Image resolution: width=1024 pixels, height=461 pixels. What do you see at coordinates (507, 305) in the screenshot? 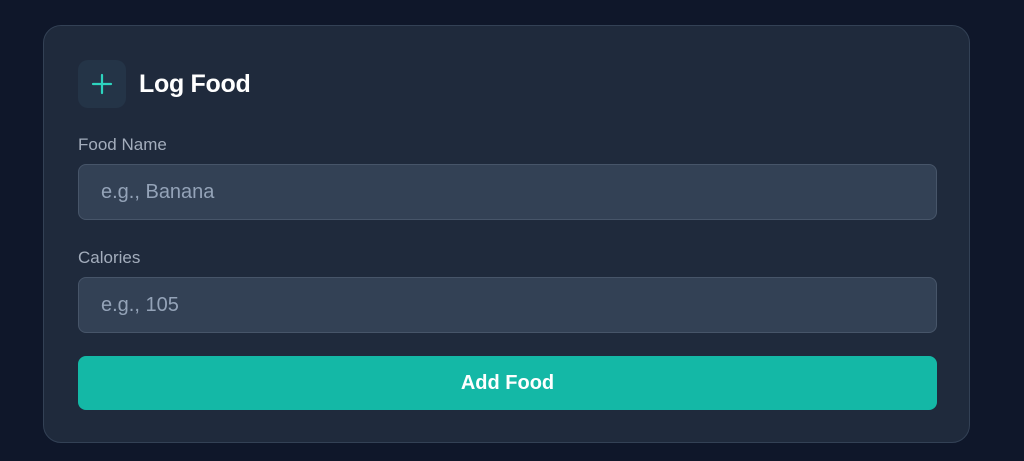
I see `calories-input` at bounding box center [507, 305].